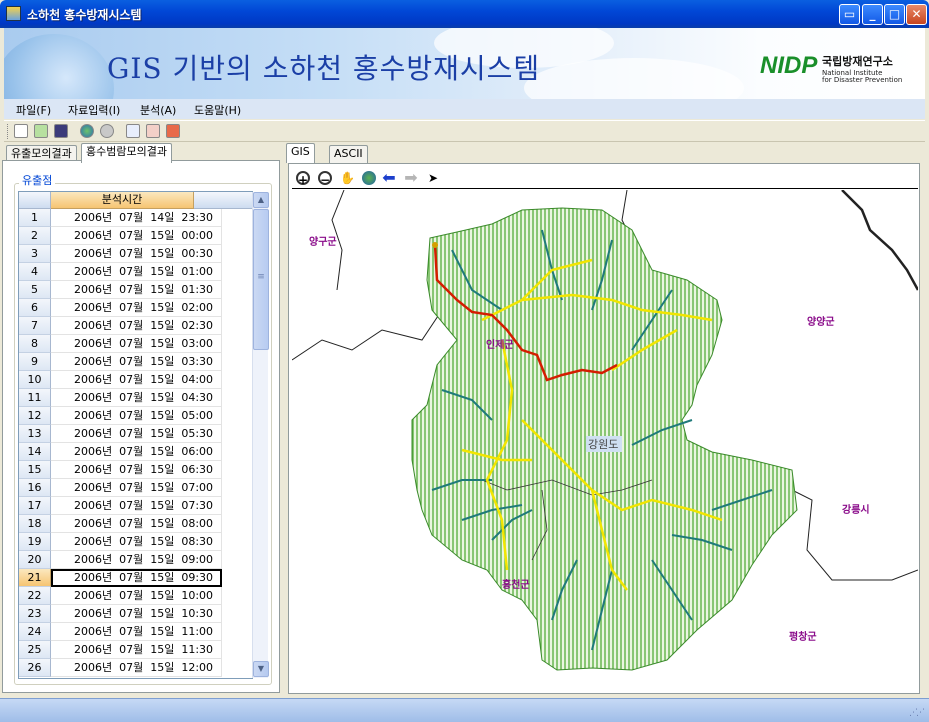 The image size is (929, 722). I want to click on analysis-time-cell: 2006년 07월 15일 05:30, so click(136, 434).